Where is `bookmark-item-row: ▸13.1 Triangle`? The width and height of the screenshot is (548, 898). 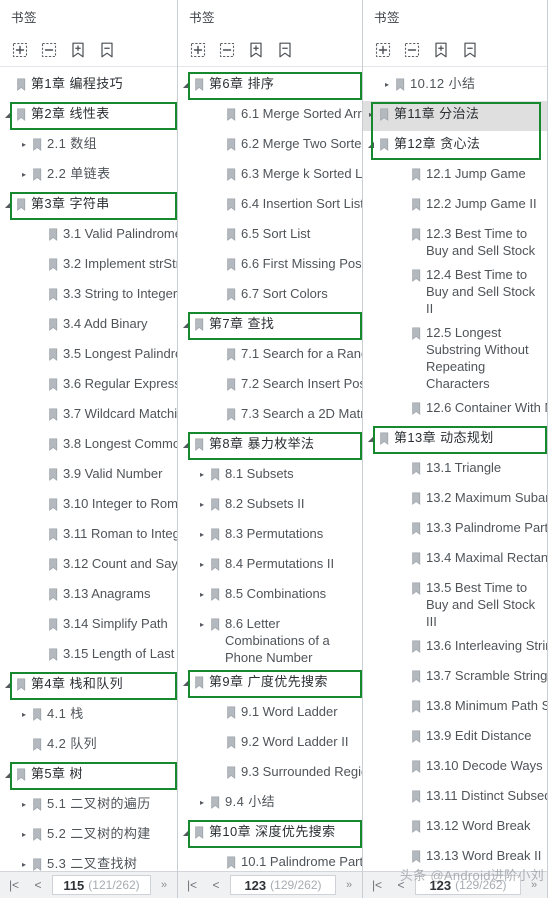 bookmark-item-row: ▸13.1 Triangle is located at coordinates (455, 470).